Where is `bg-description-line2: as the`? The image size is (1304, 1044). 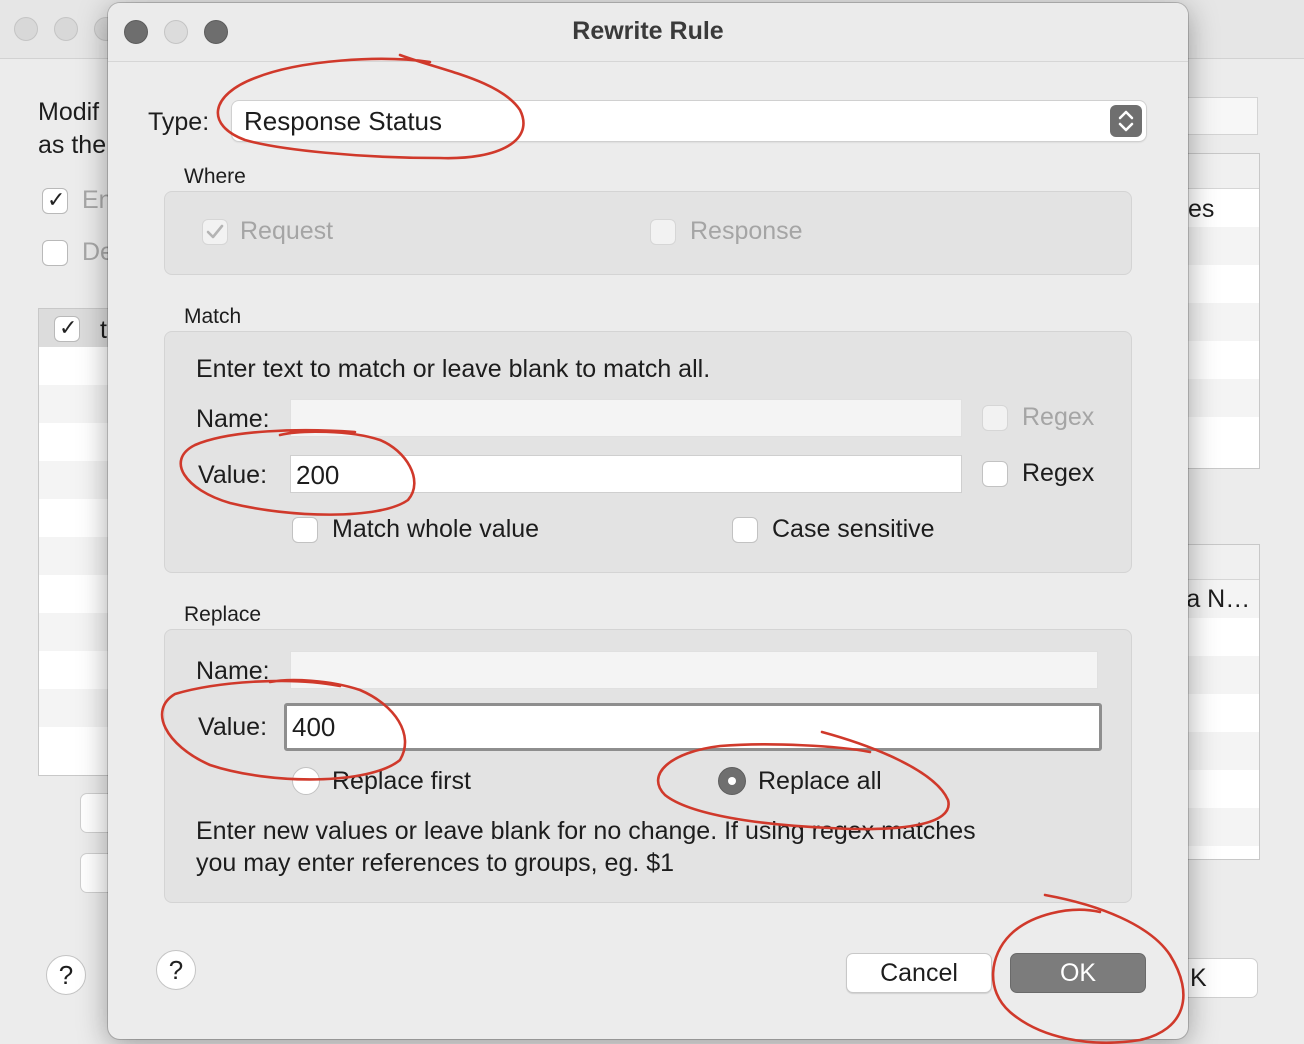 bg-description-line2: as the is located at coordinates (72, 145).